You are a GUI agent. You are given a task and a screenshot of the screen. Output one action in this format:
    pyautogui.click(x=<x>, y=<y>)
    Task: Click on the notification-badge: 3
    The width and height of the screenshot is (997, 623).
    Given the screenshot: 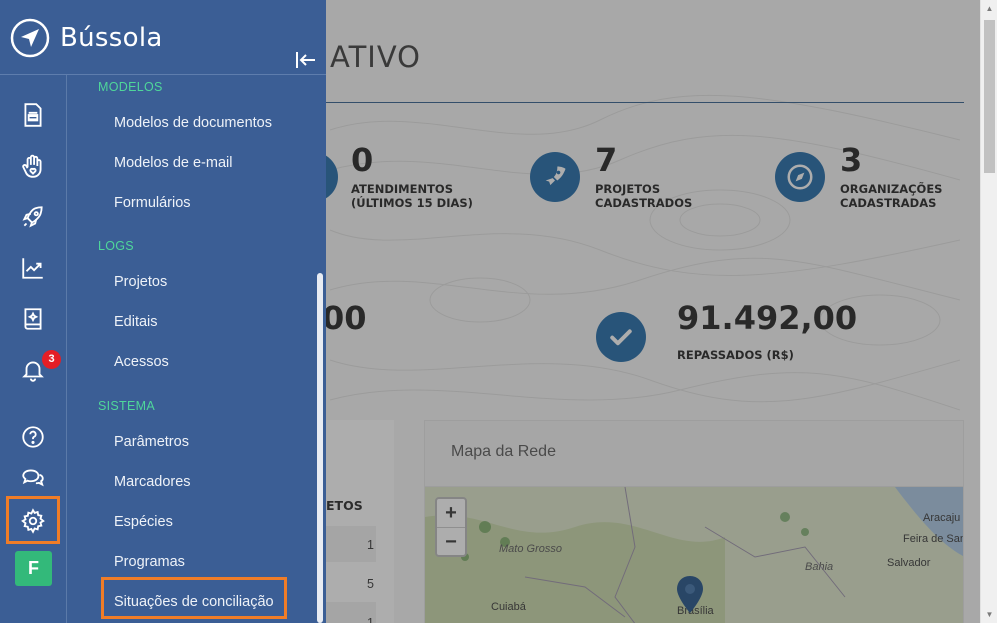 What is the action you would take?
    pyautogui.click(x=51, y=359)
    